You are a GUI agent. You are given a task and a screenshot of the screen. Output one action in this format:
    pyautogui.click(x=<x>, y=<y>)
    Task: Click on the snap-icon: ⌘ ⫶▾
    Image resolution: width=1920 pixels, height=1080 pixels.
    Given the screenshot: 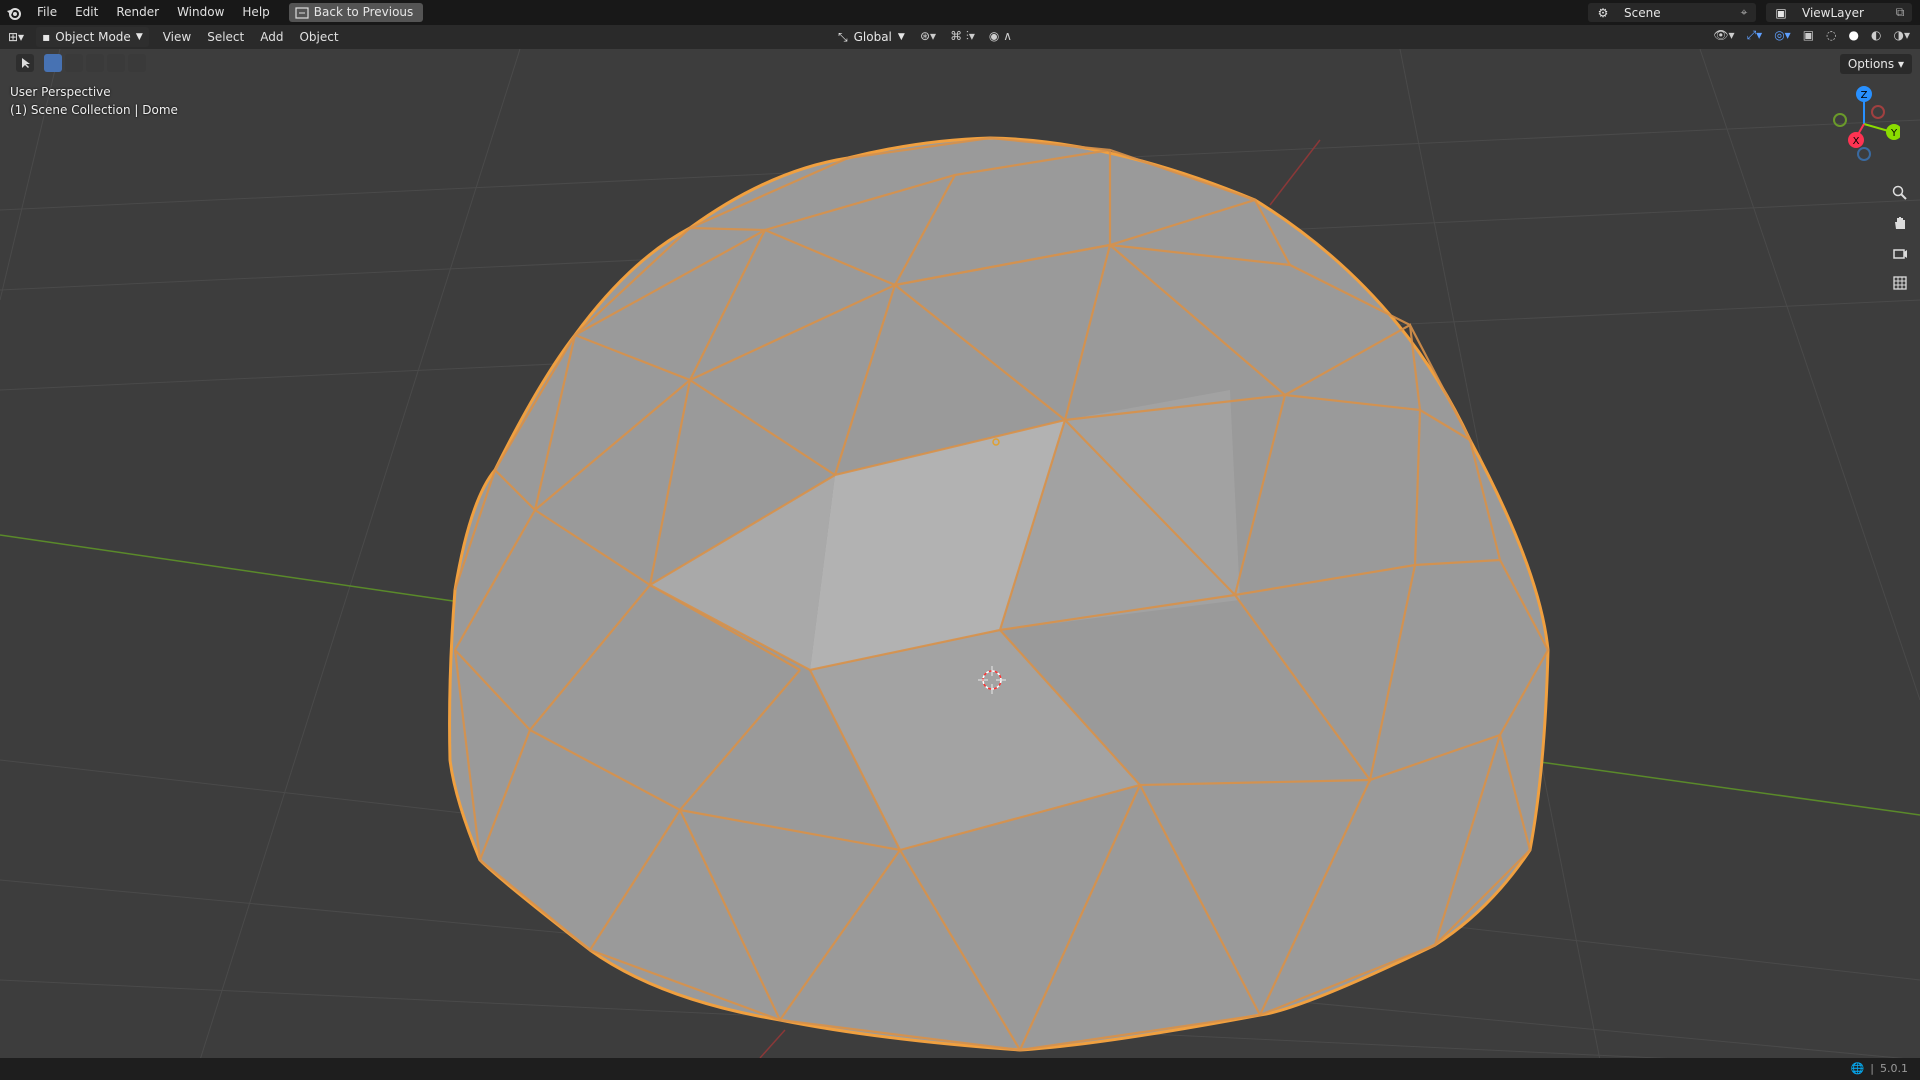 What is the action you would take?
    pyautogui.click(x=962, y=36)
    